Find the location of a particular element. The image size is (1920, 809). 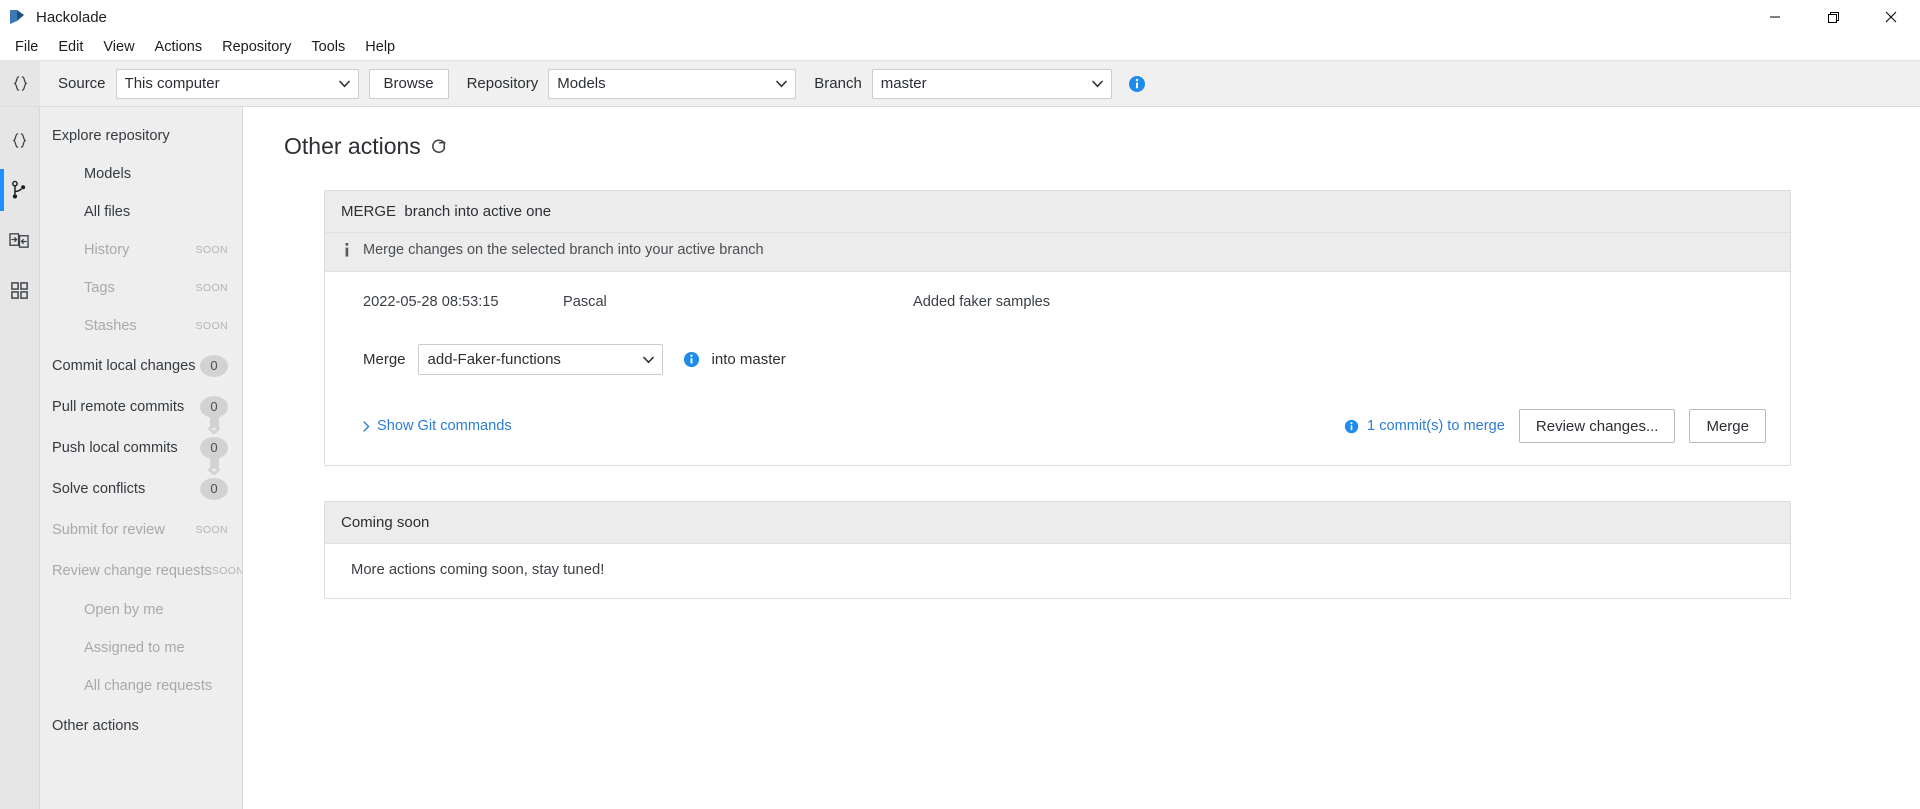

grid-squares-icon is located at coordinates (19, 290).